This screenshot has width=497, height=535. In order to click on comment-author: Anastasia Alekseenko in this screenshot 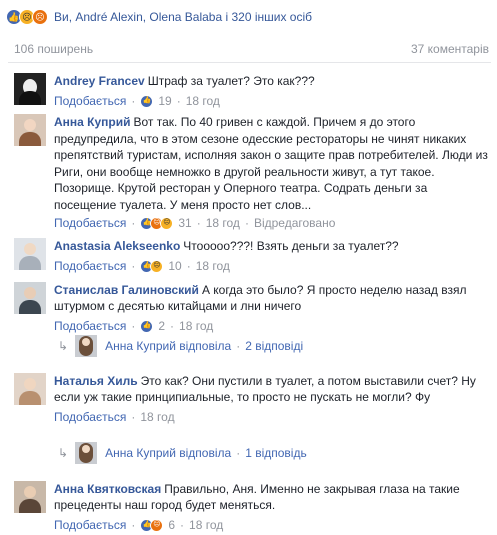, I will do `click(117, 246)`.